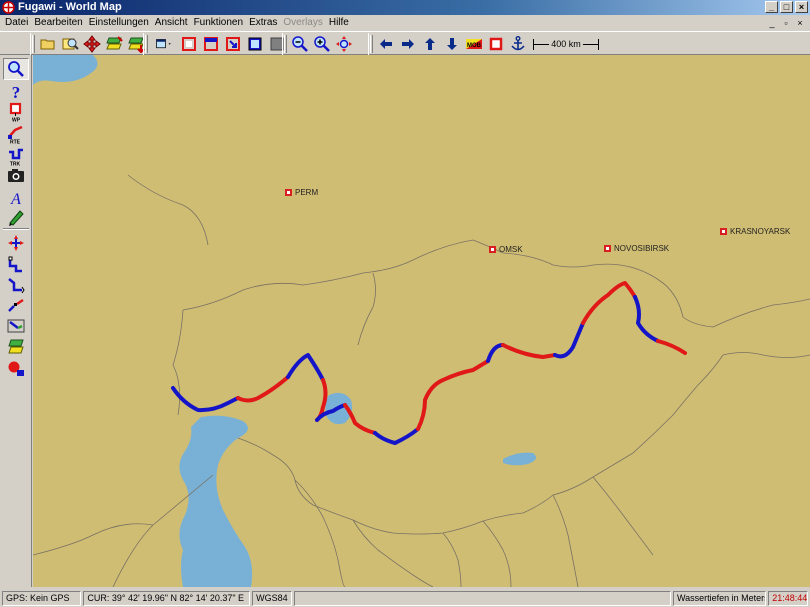 This screenshot has width=810, height=607. What do you see at coordinates (408, 44) in the screenshot?
I see `arrow-right-icon` at bounding box center [408, 44].